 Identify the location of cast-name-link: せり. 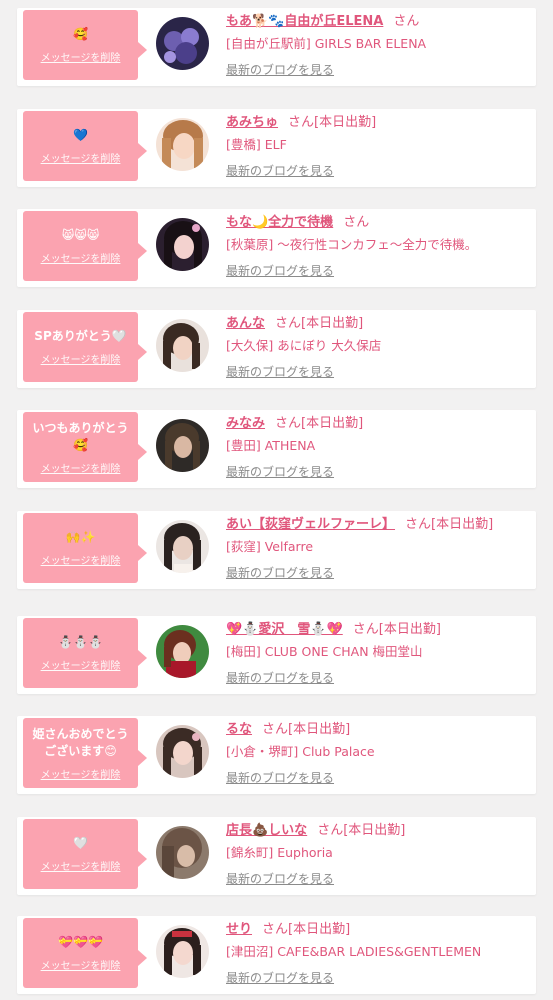
(239, 929).